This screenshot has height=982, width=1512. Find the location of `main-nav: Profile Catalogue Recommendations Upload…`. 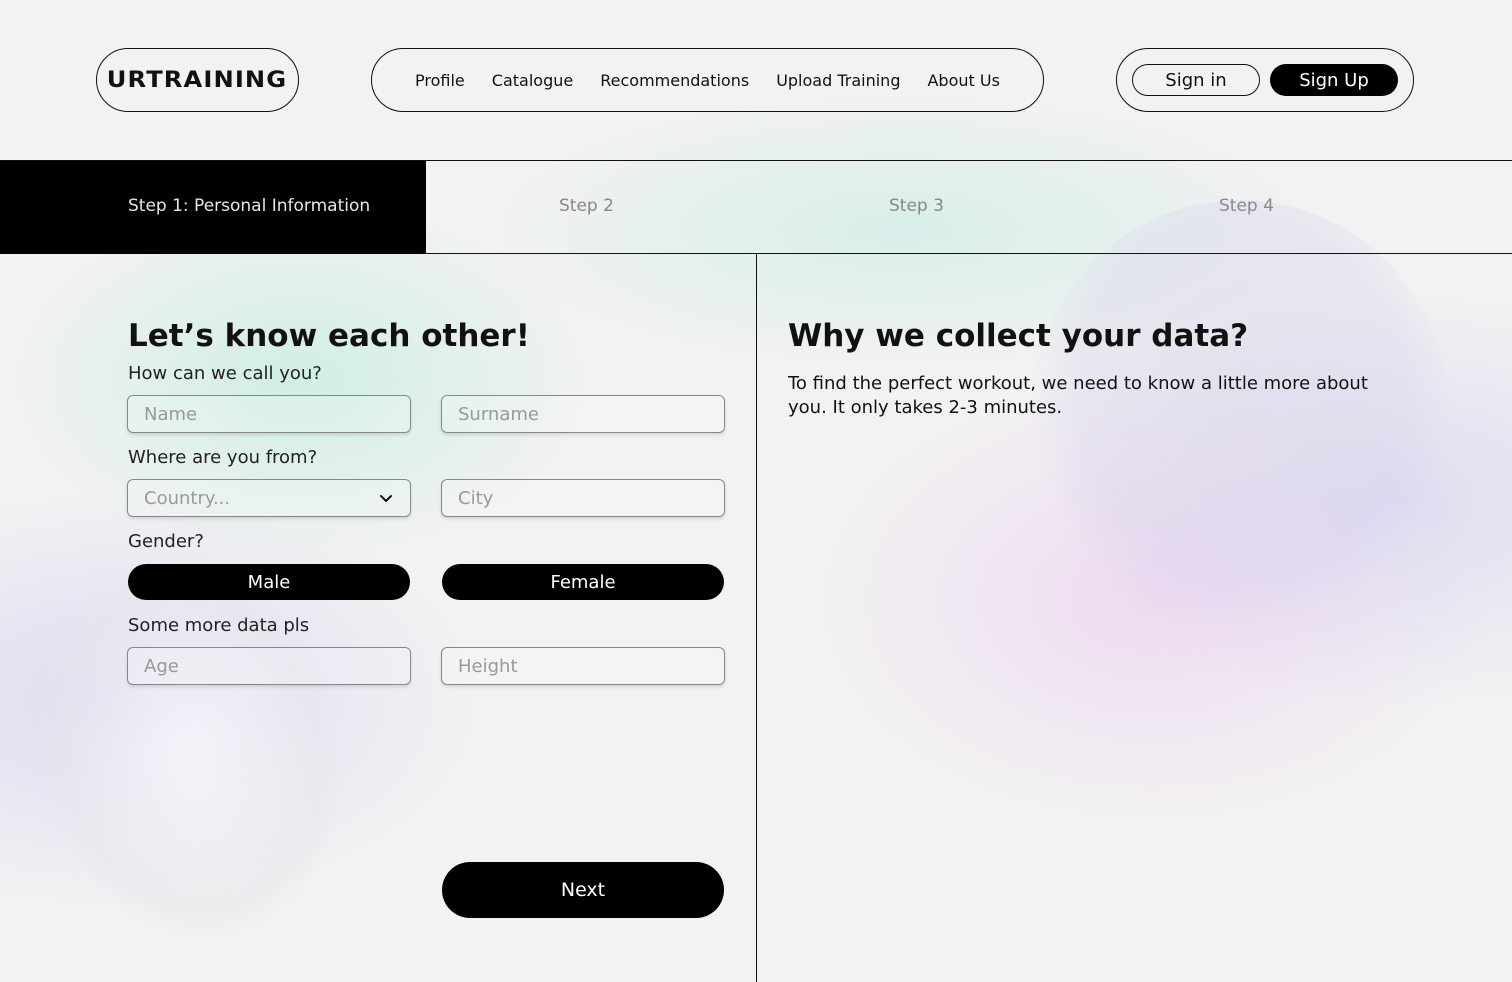

main-nav: Profile Catalogue Recommendations Upload… is located at coordinates (707, 80).